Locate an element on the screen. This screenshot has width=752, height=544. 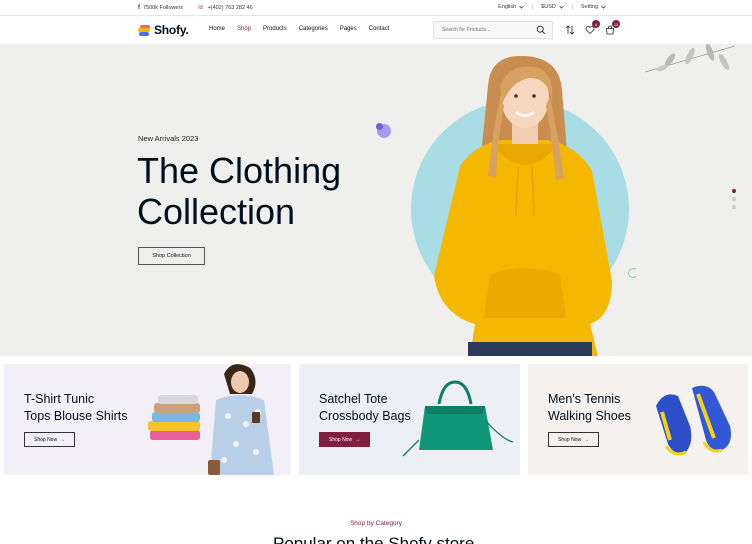
logo: Shofy. is located at coordinates (163, 30).